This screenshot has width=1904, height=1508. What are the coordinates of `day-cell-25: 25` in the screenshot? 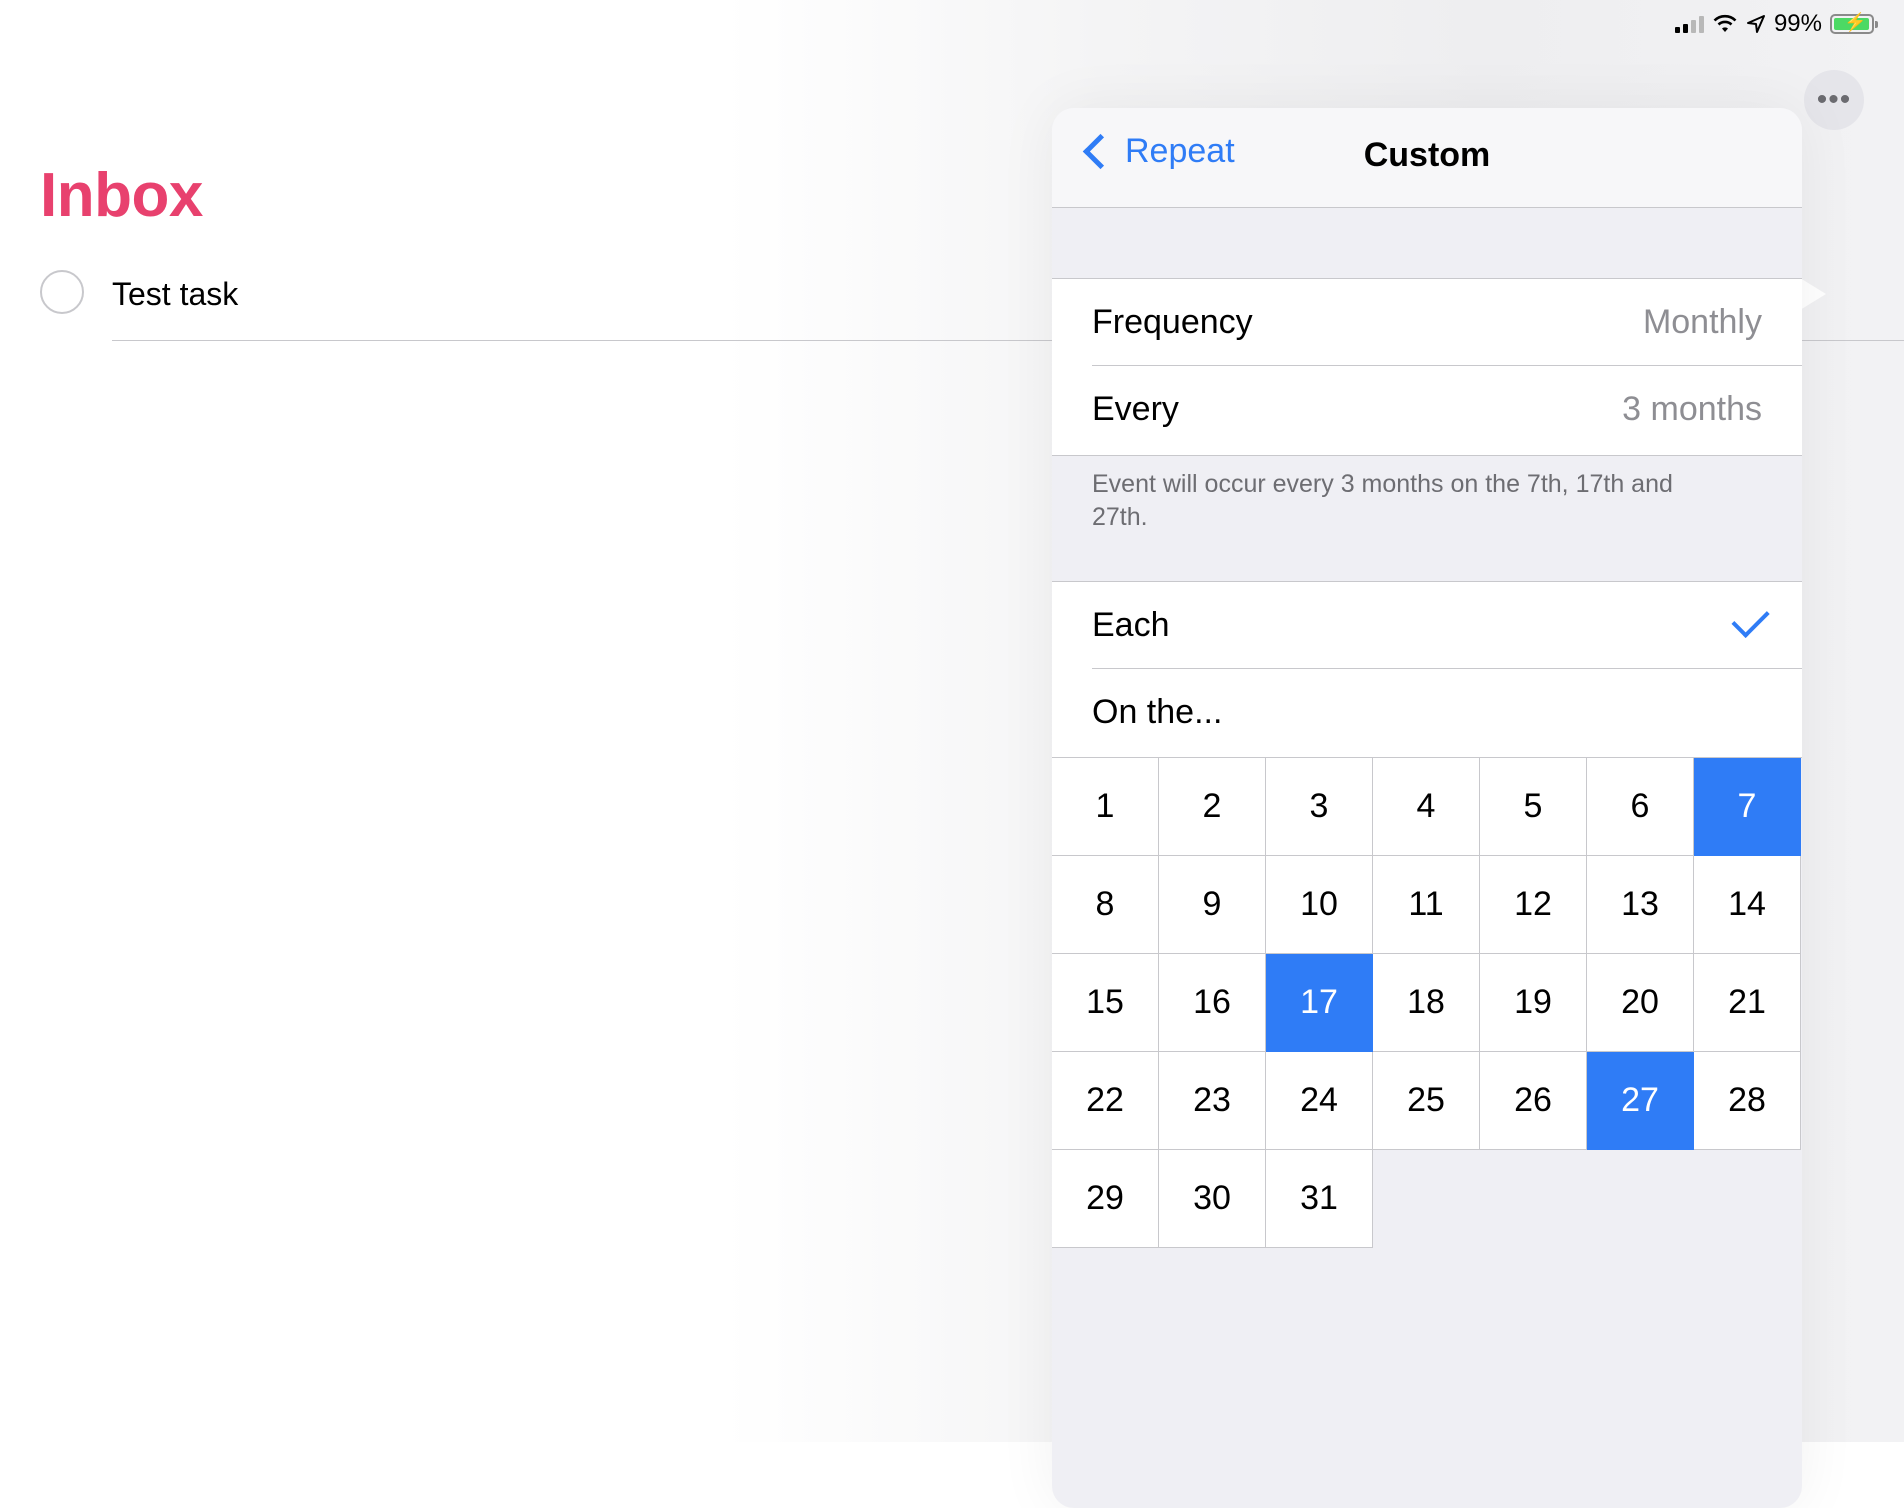 It's located at (1426, 1101).